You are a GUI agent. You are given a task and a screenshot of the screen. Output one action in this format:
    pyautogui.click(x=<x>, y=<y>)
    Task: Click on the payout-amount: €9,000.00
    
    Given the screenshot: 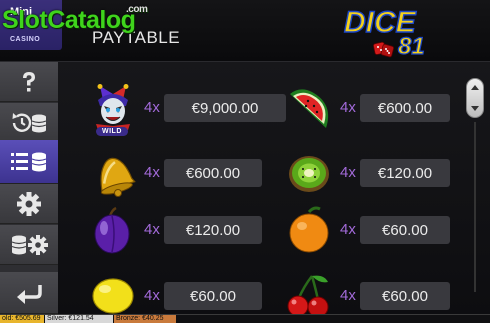 What is the action you would take?
    pyautogui.click(x=225, y=108)
    